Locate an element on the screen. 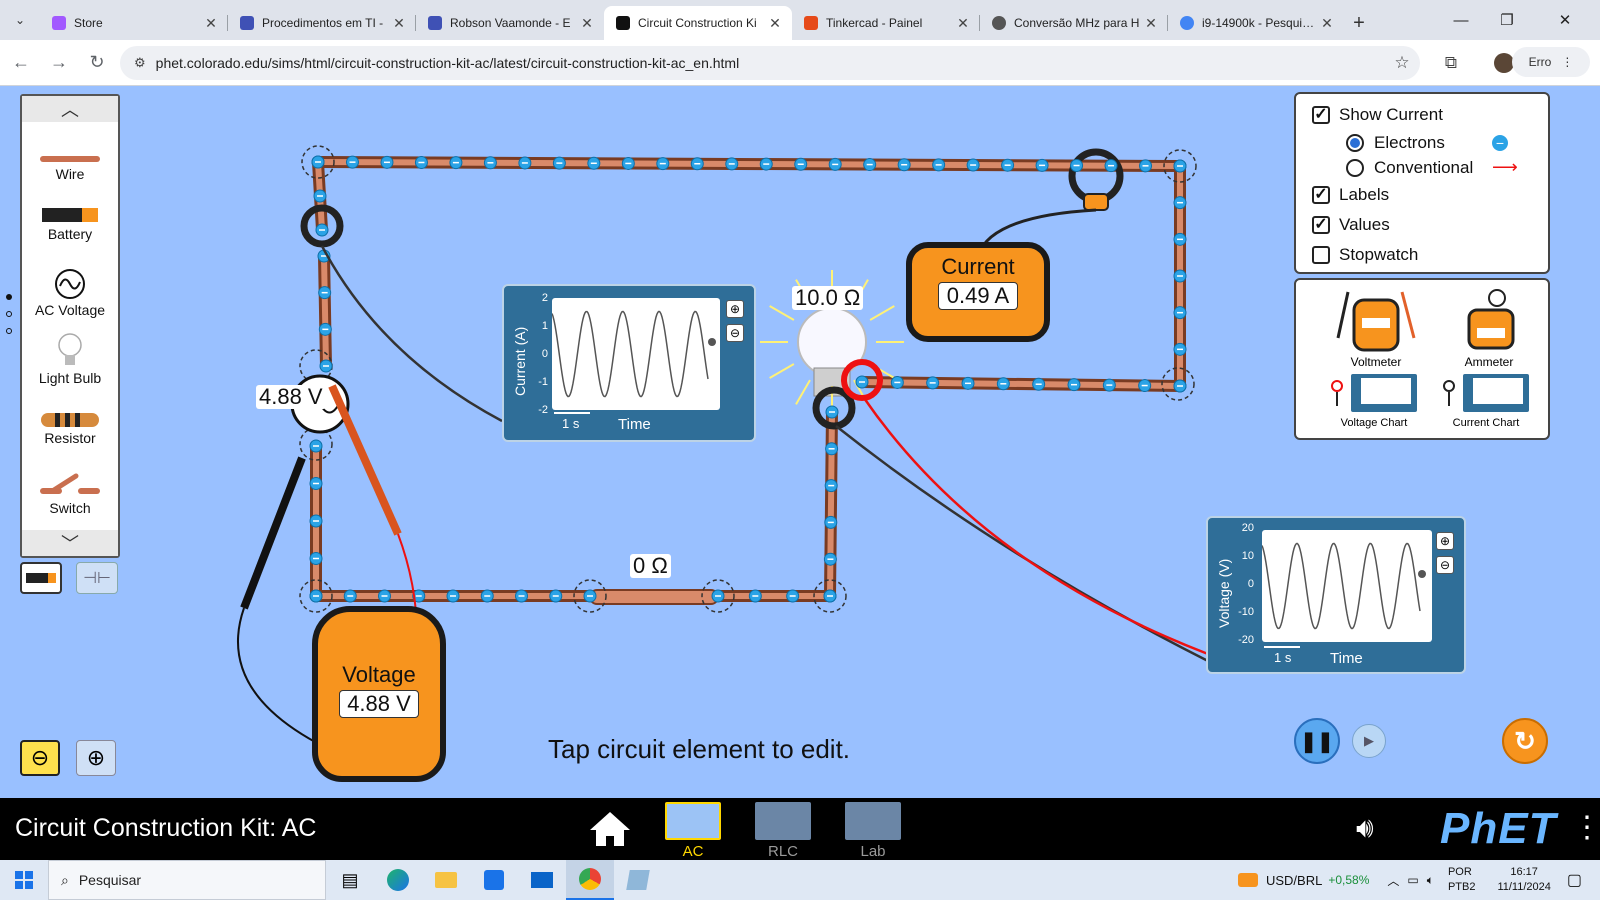 The image size is (1600, 900). task-view-icon: ▤ is located at coordinates (350, 880).